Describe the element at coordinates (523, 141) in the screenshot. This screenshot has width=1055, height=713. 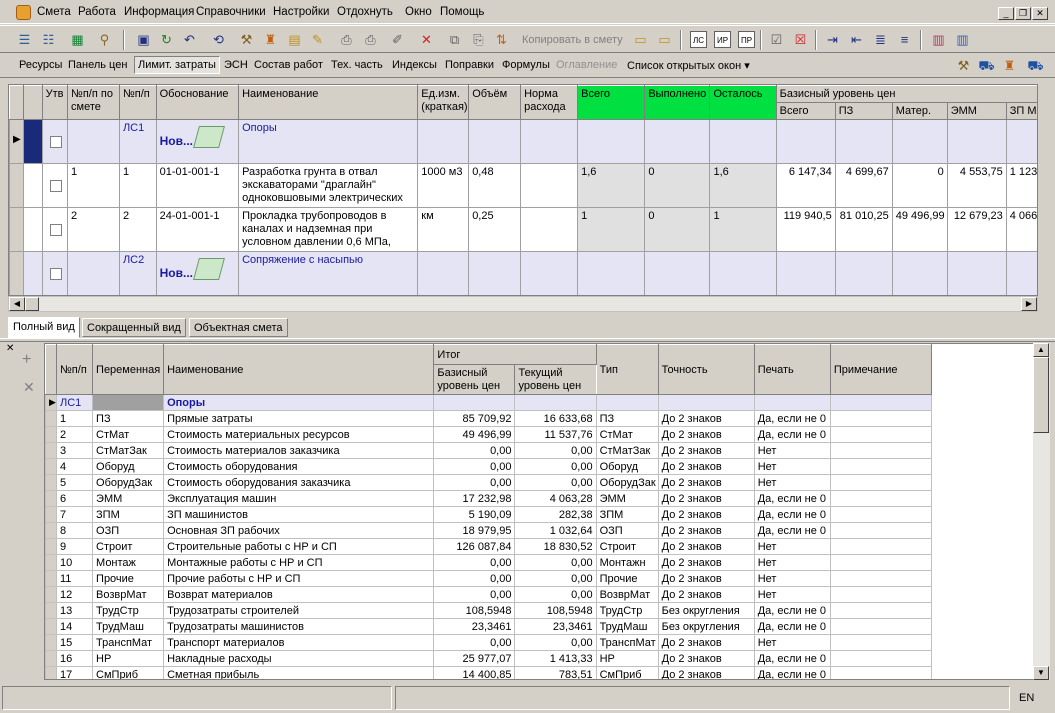
I see `table-row: ▶ ЛС1 Нов... Опоры` at that location.